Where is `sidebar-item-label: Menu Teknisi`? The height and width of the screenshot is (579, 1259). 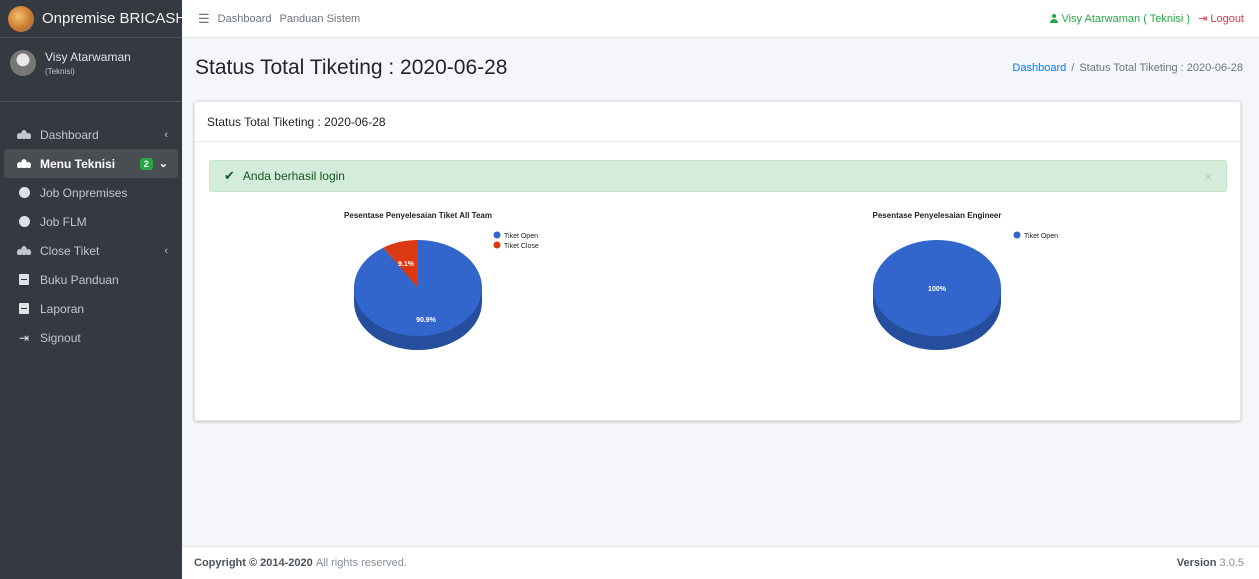 sidebar-item-label: Menu Teknisi is located at coordinates (78, 163).